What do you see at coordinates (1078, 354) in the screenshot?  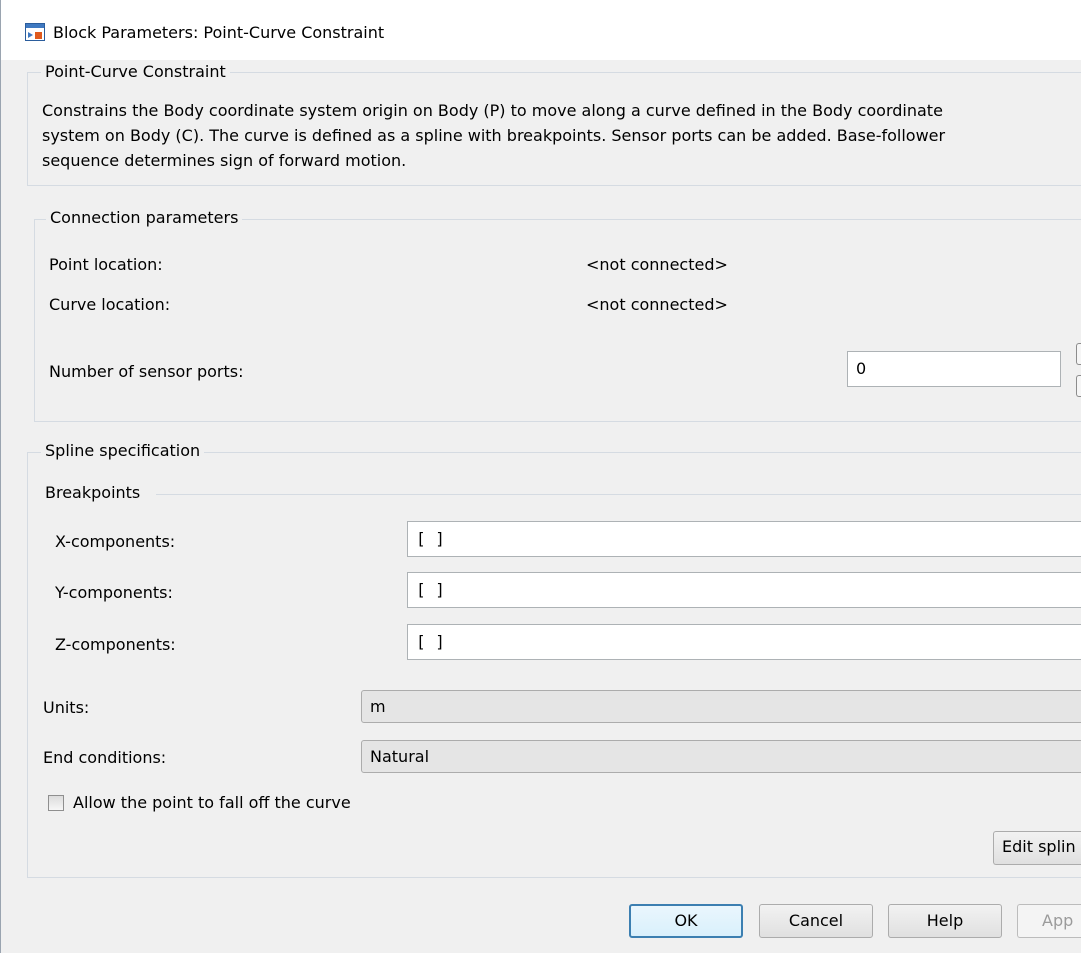 I see `sensor-ports-increment-button` at bounding box center [1078, 354].